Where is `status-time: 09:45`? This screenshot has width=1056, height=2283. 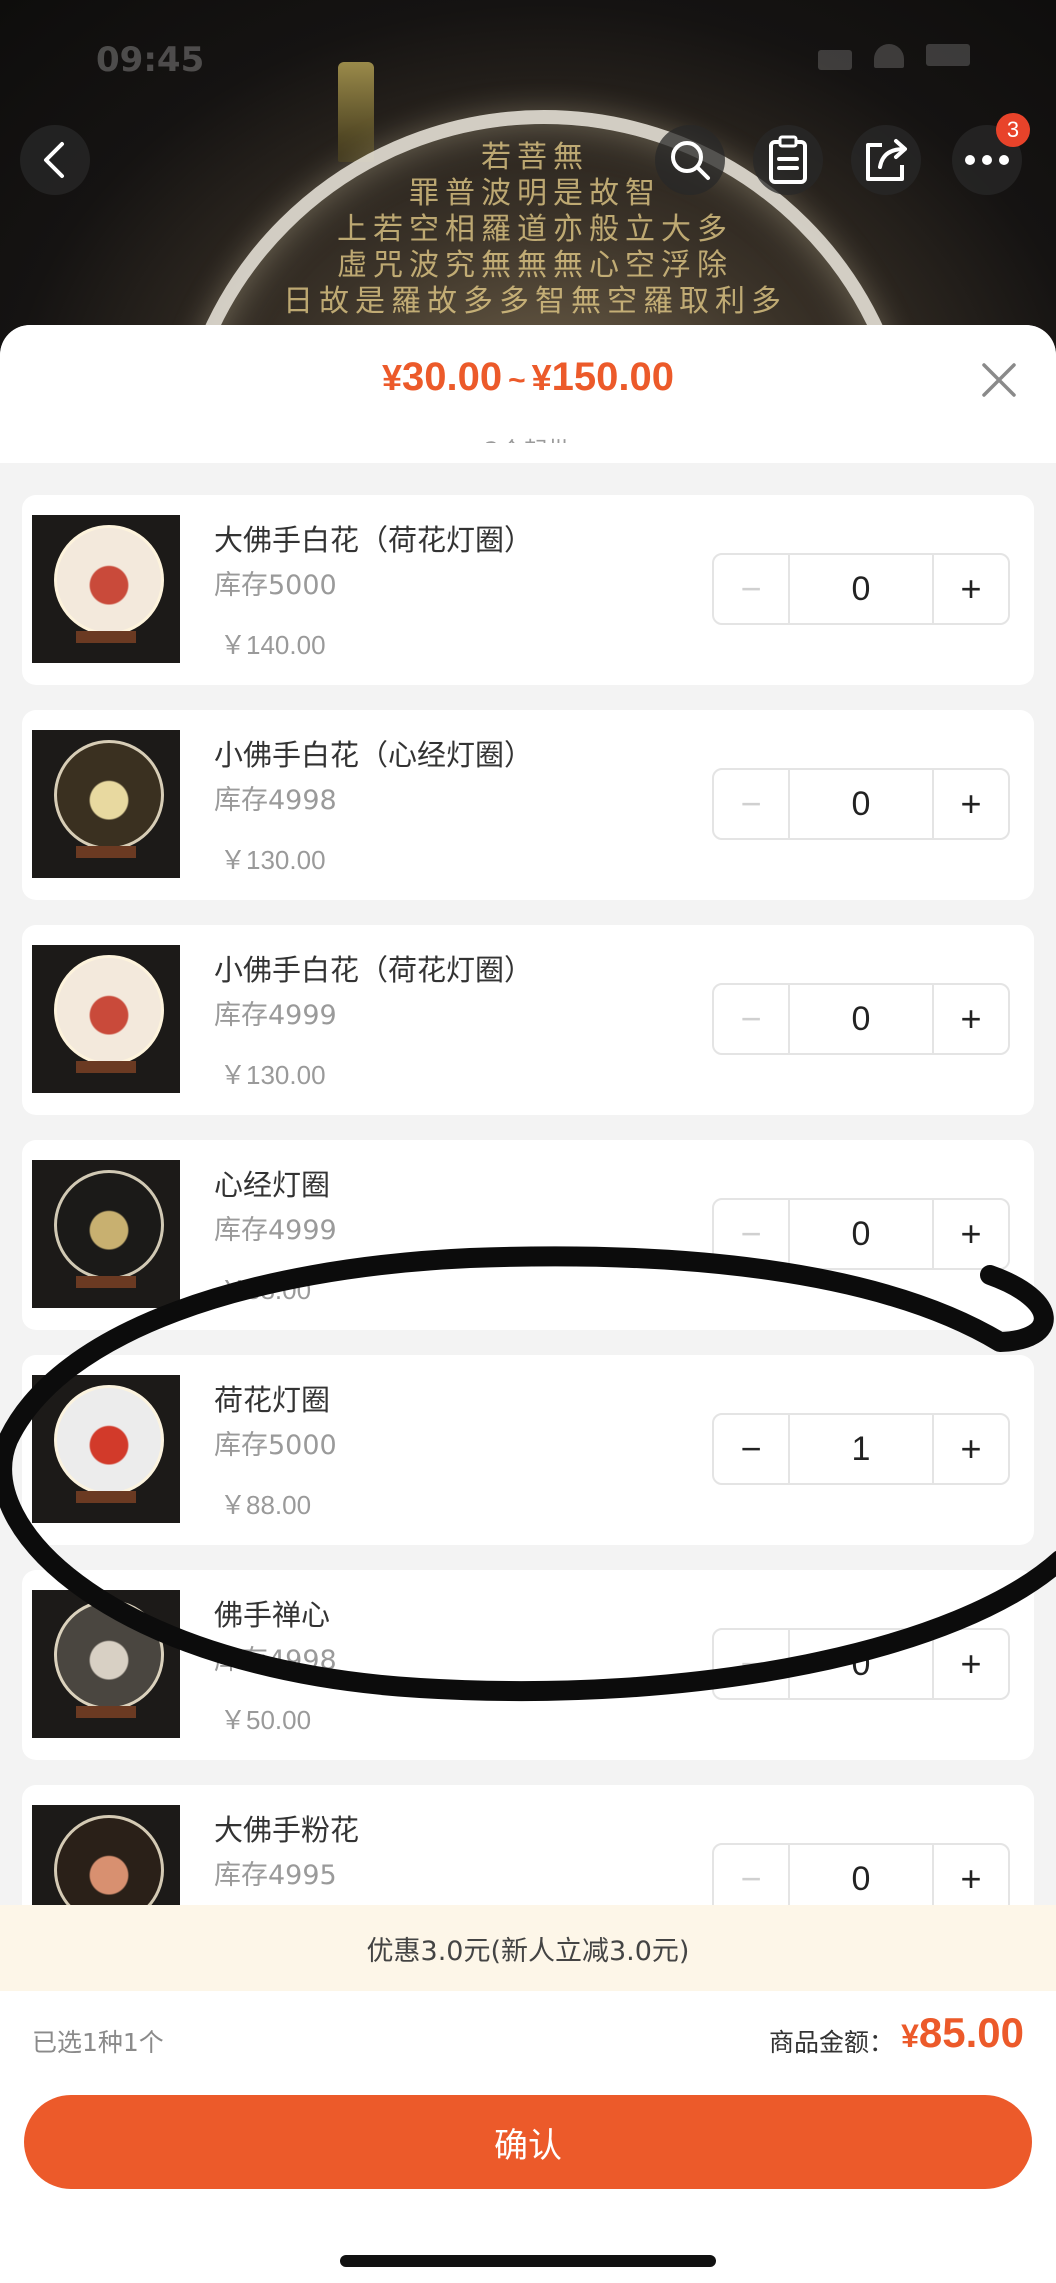 status-time: 09:45 is located at coordinates (150, 60).